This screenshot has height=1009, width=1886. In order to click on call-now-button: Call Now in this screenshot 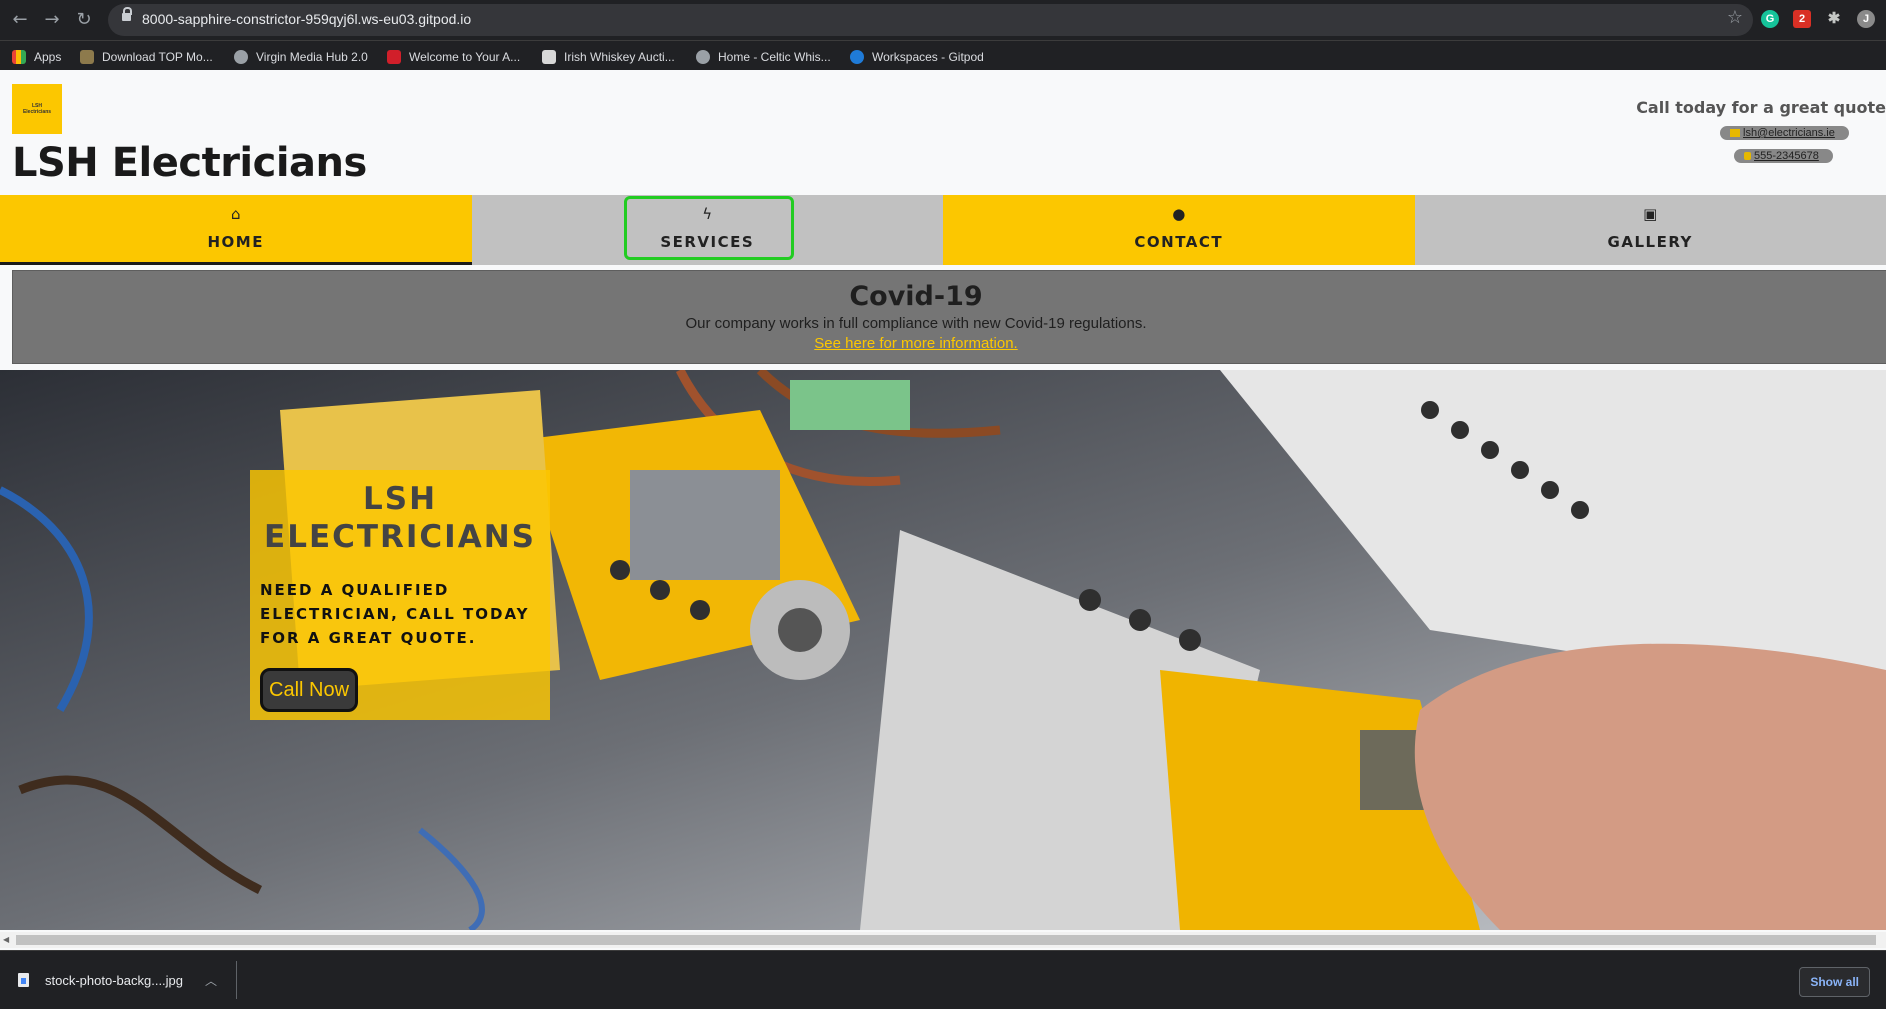, I will do `click(309, 690)`.